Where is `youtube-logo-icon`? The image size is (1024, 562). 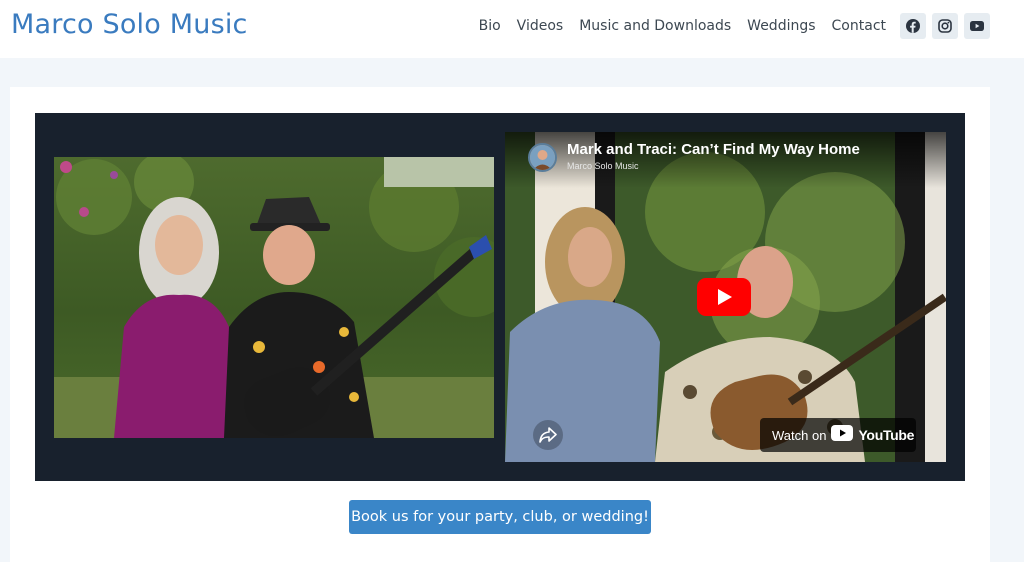 youtube-logo-icon is located at coordinates (842, 435).